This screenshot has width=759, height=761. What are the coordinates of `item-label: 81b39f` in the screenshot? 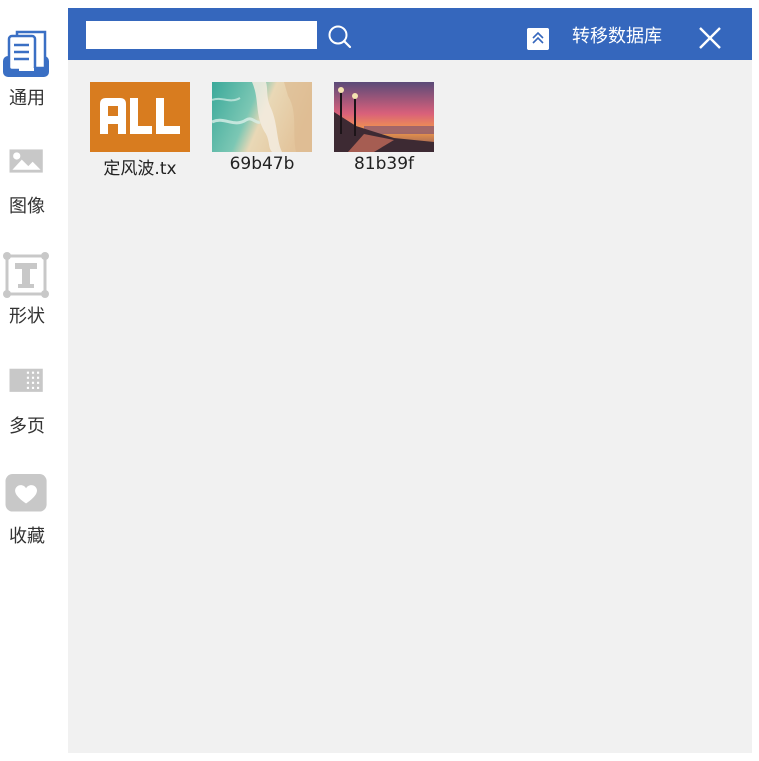 It's located at (384, 164).